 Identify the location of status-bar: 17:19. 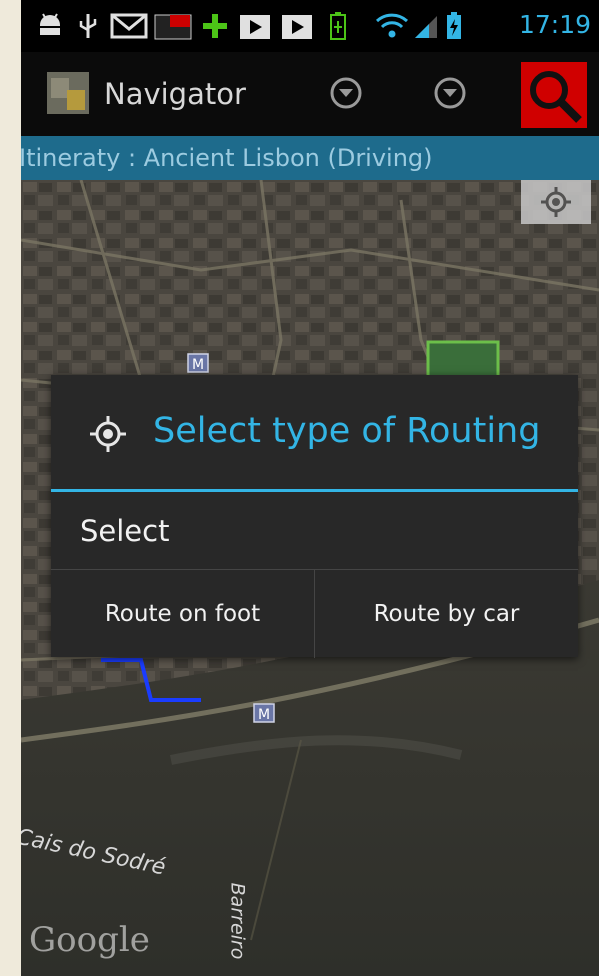
(310, 26).